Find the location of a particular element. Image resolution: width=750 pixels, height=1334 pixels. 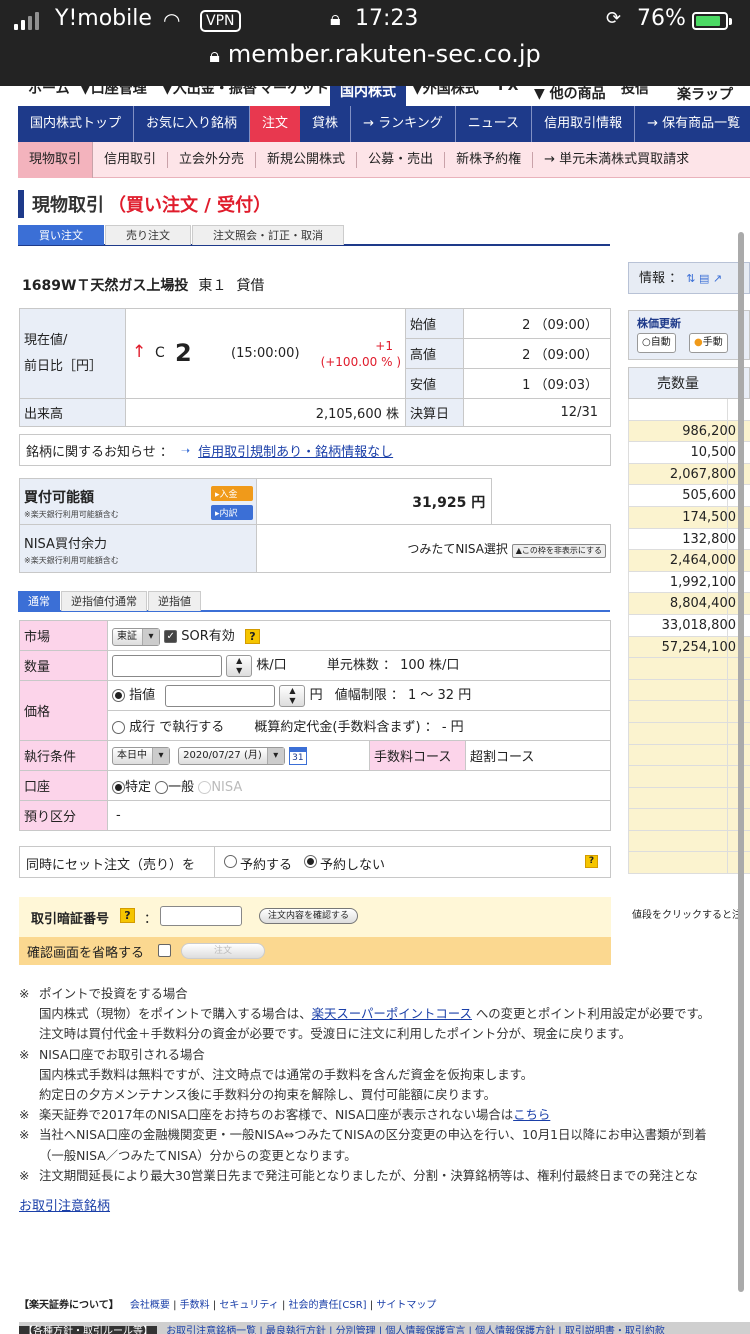

nav-account: ▼口座管理 is located at coordinates (113, 92).